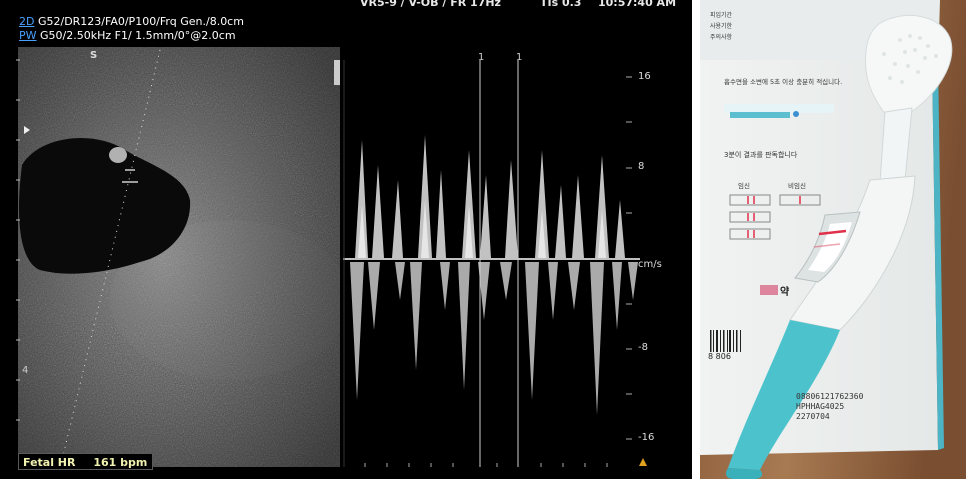 The image size is (966, 479). What do you see at coordinates (118, 155) in the screenshot?
I see `fetal-pole` at bounding box center [118, 155].